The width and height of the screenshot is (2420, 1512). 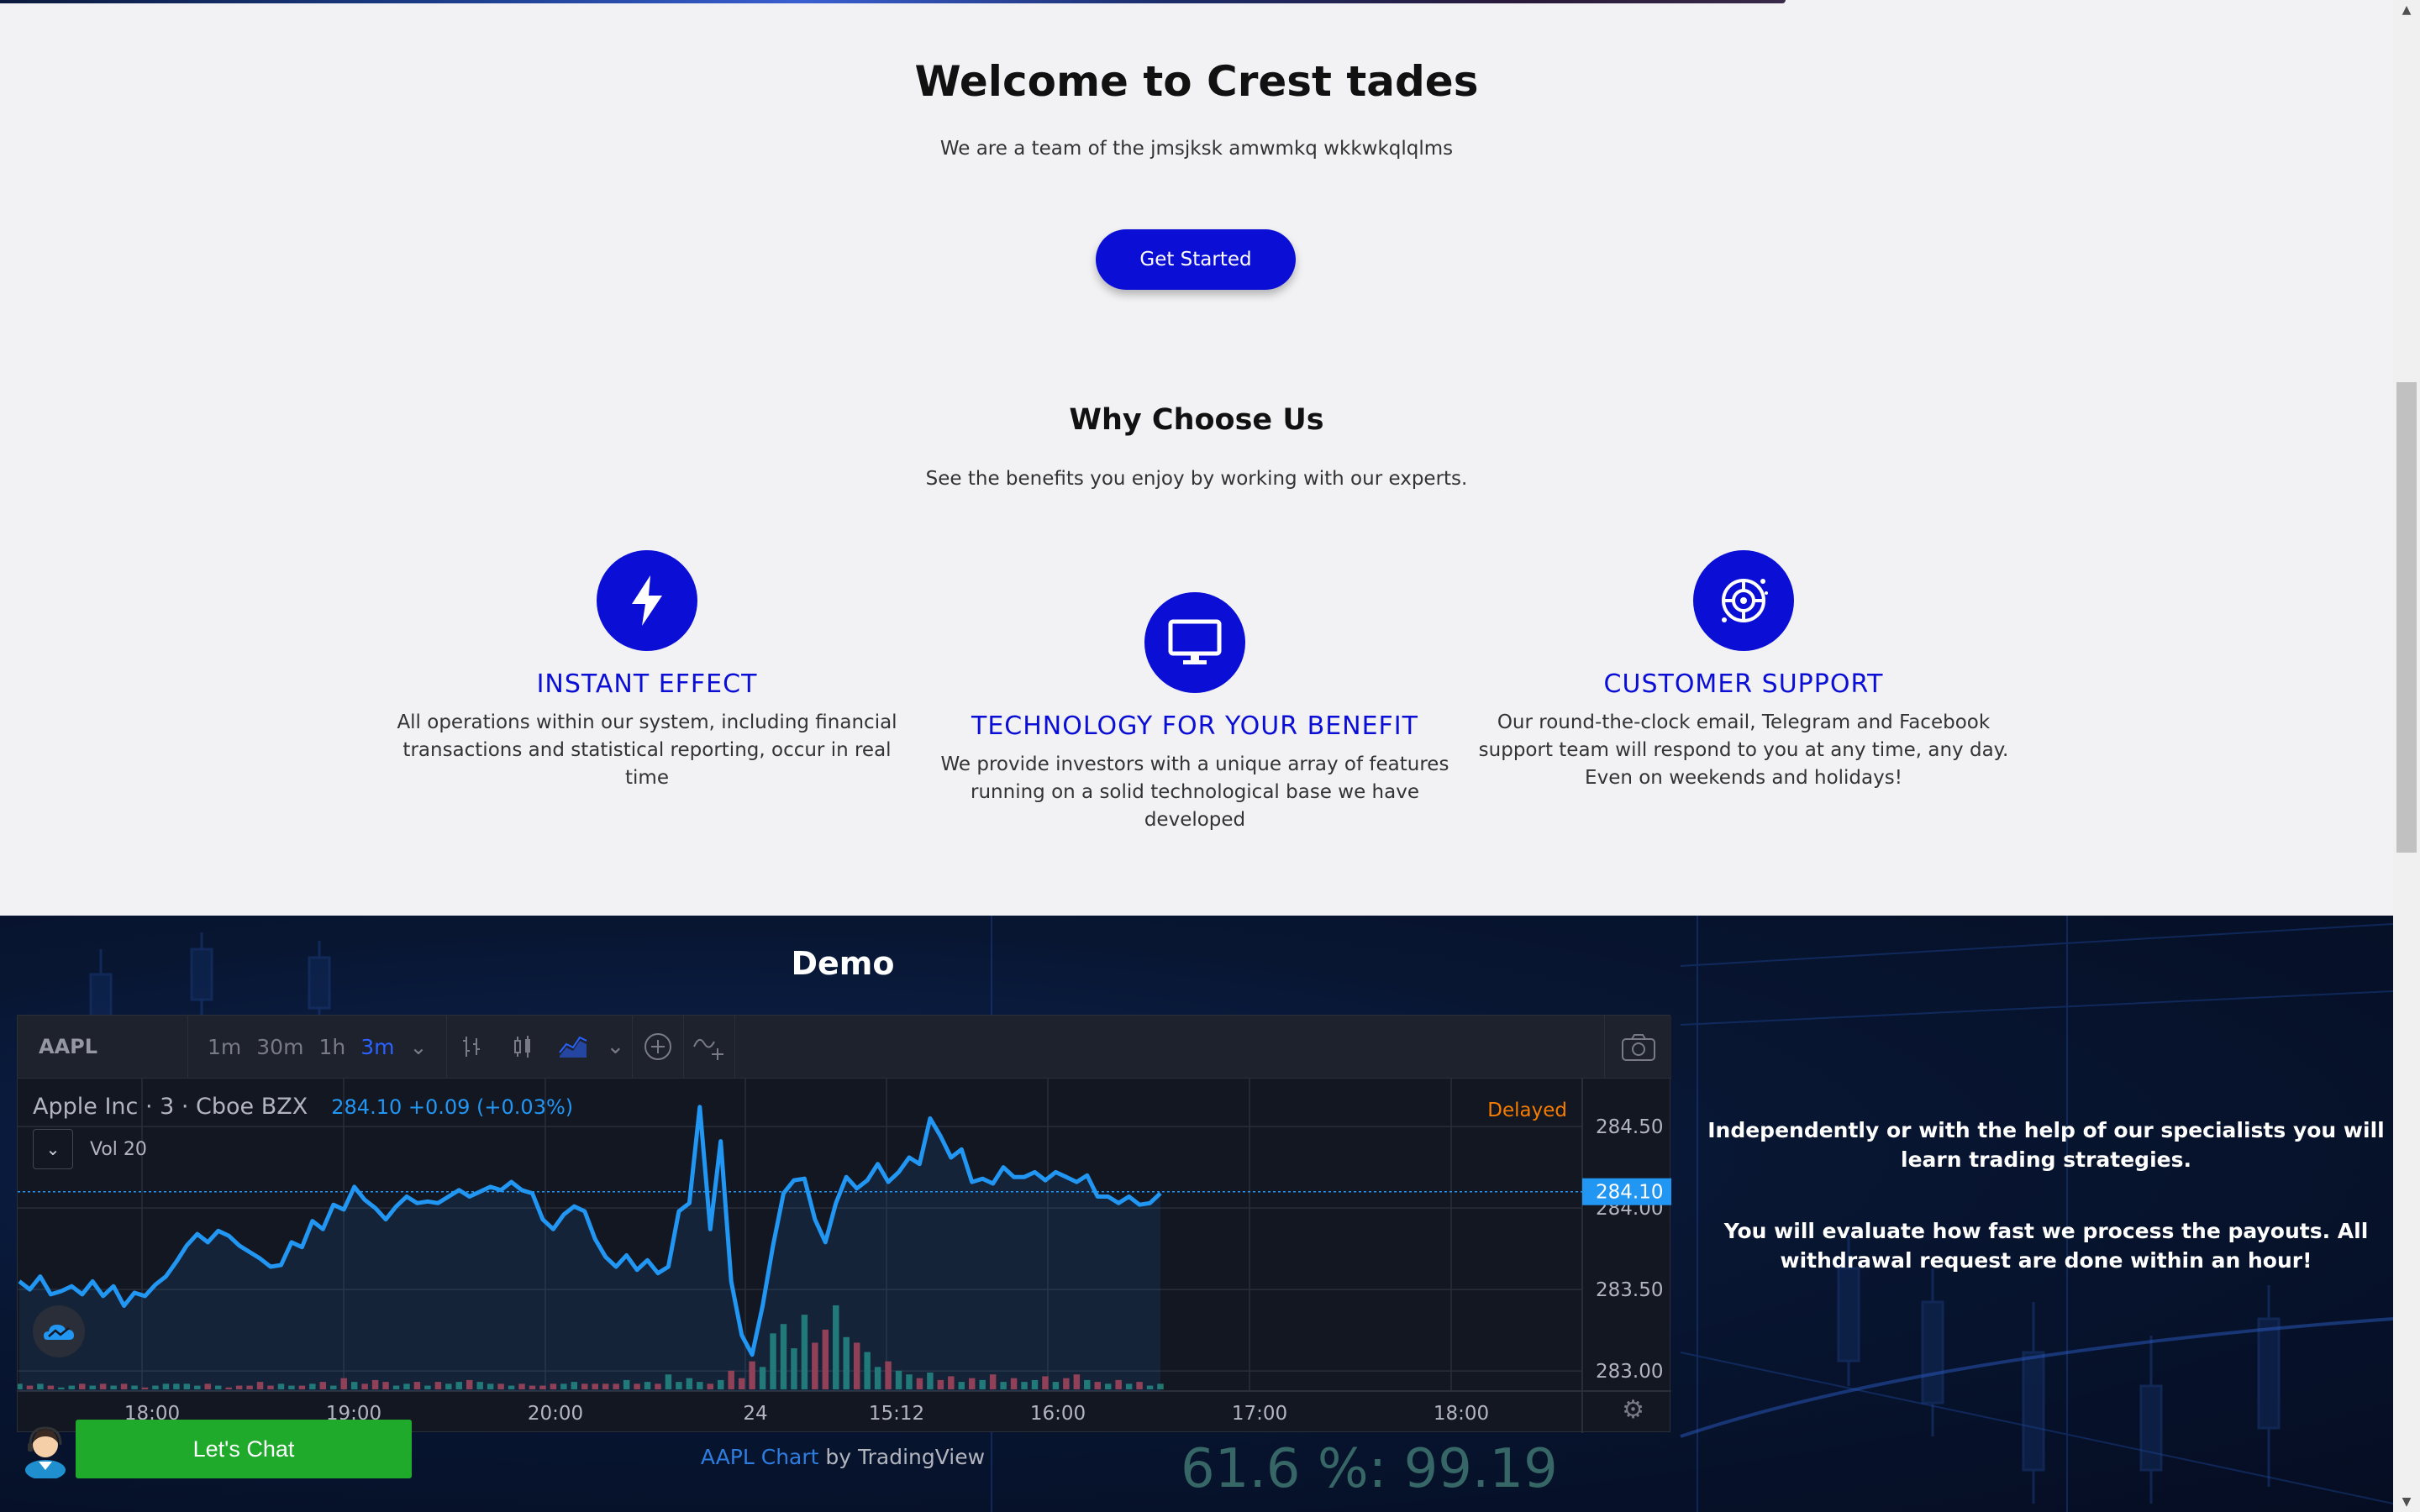 What do you see at coordinates (522, 1047) in the screenshot?
I see `candles-chart-type-icon` at bounding box center [522, 1047].